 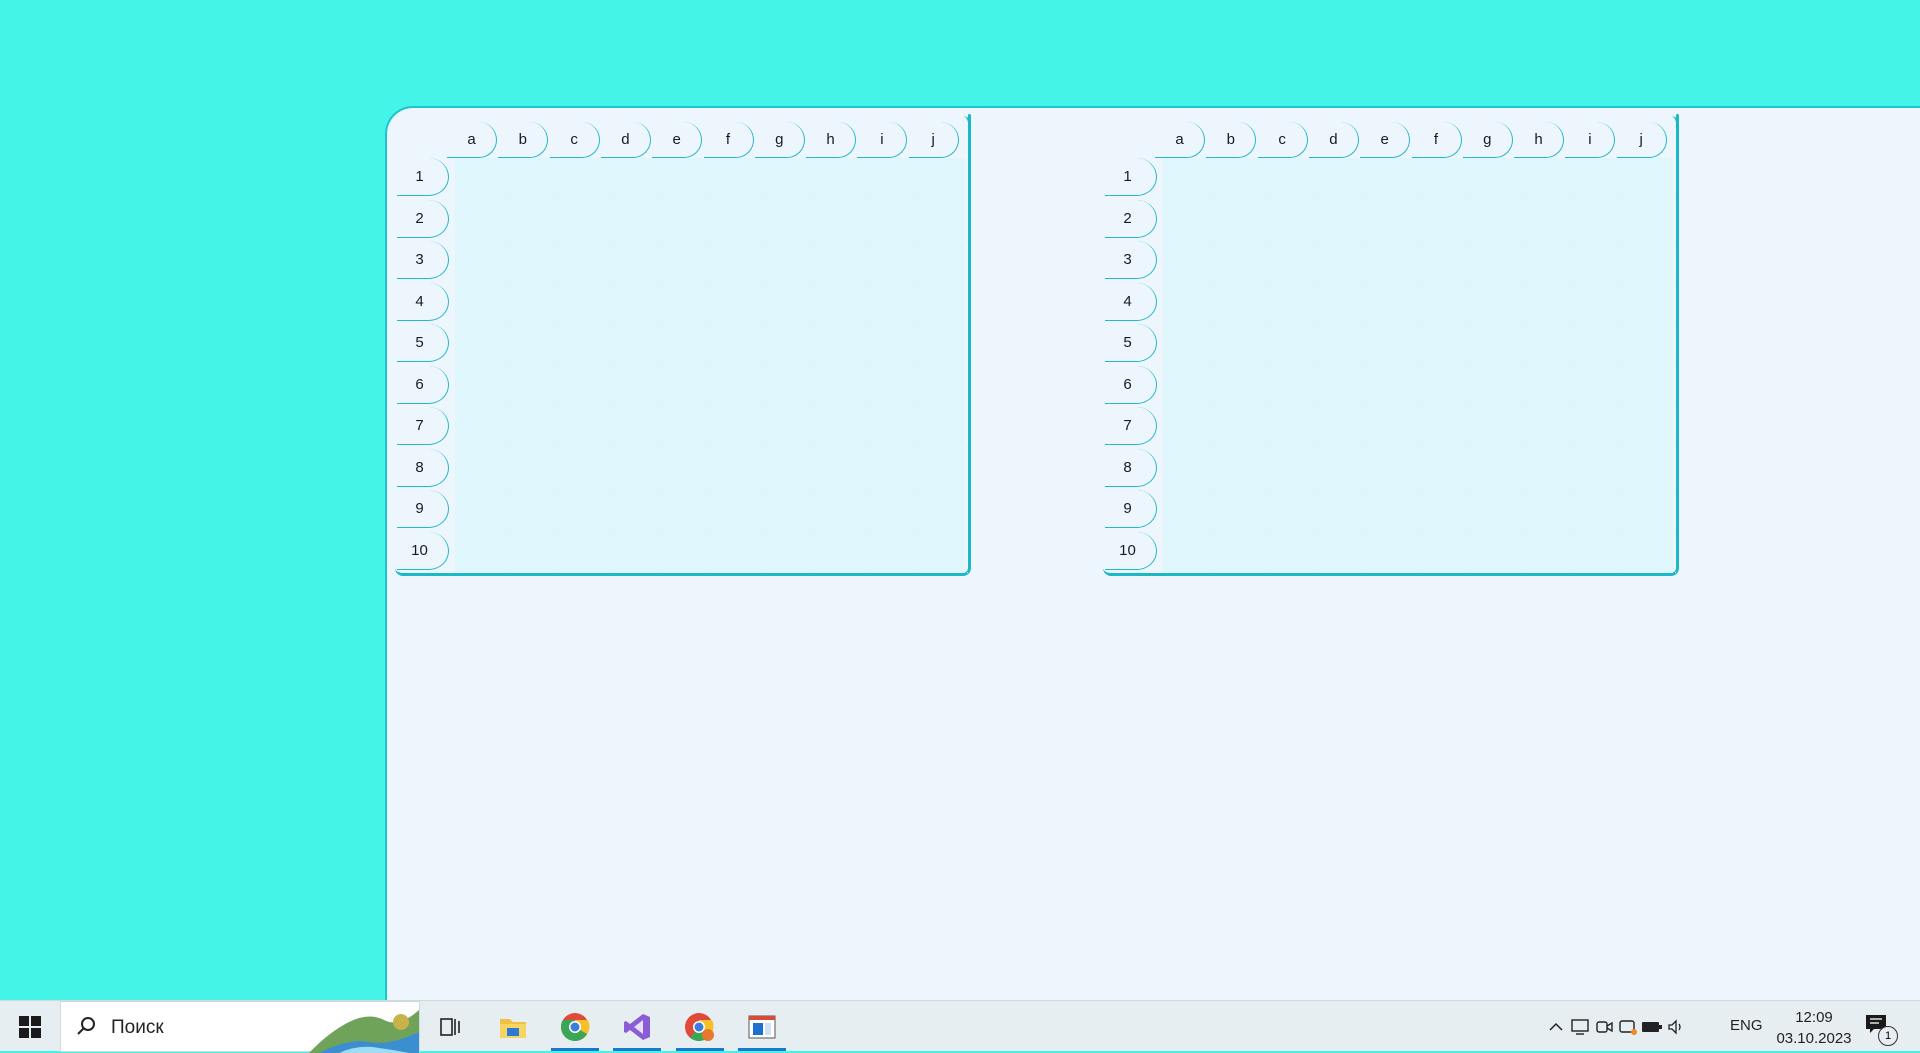 What do you see at coordinates (1580, 1027) in the screenshot?
I see `network-icon` at bounding box center [1580, 1027].